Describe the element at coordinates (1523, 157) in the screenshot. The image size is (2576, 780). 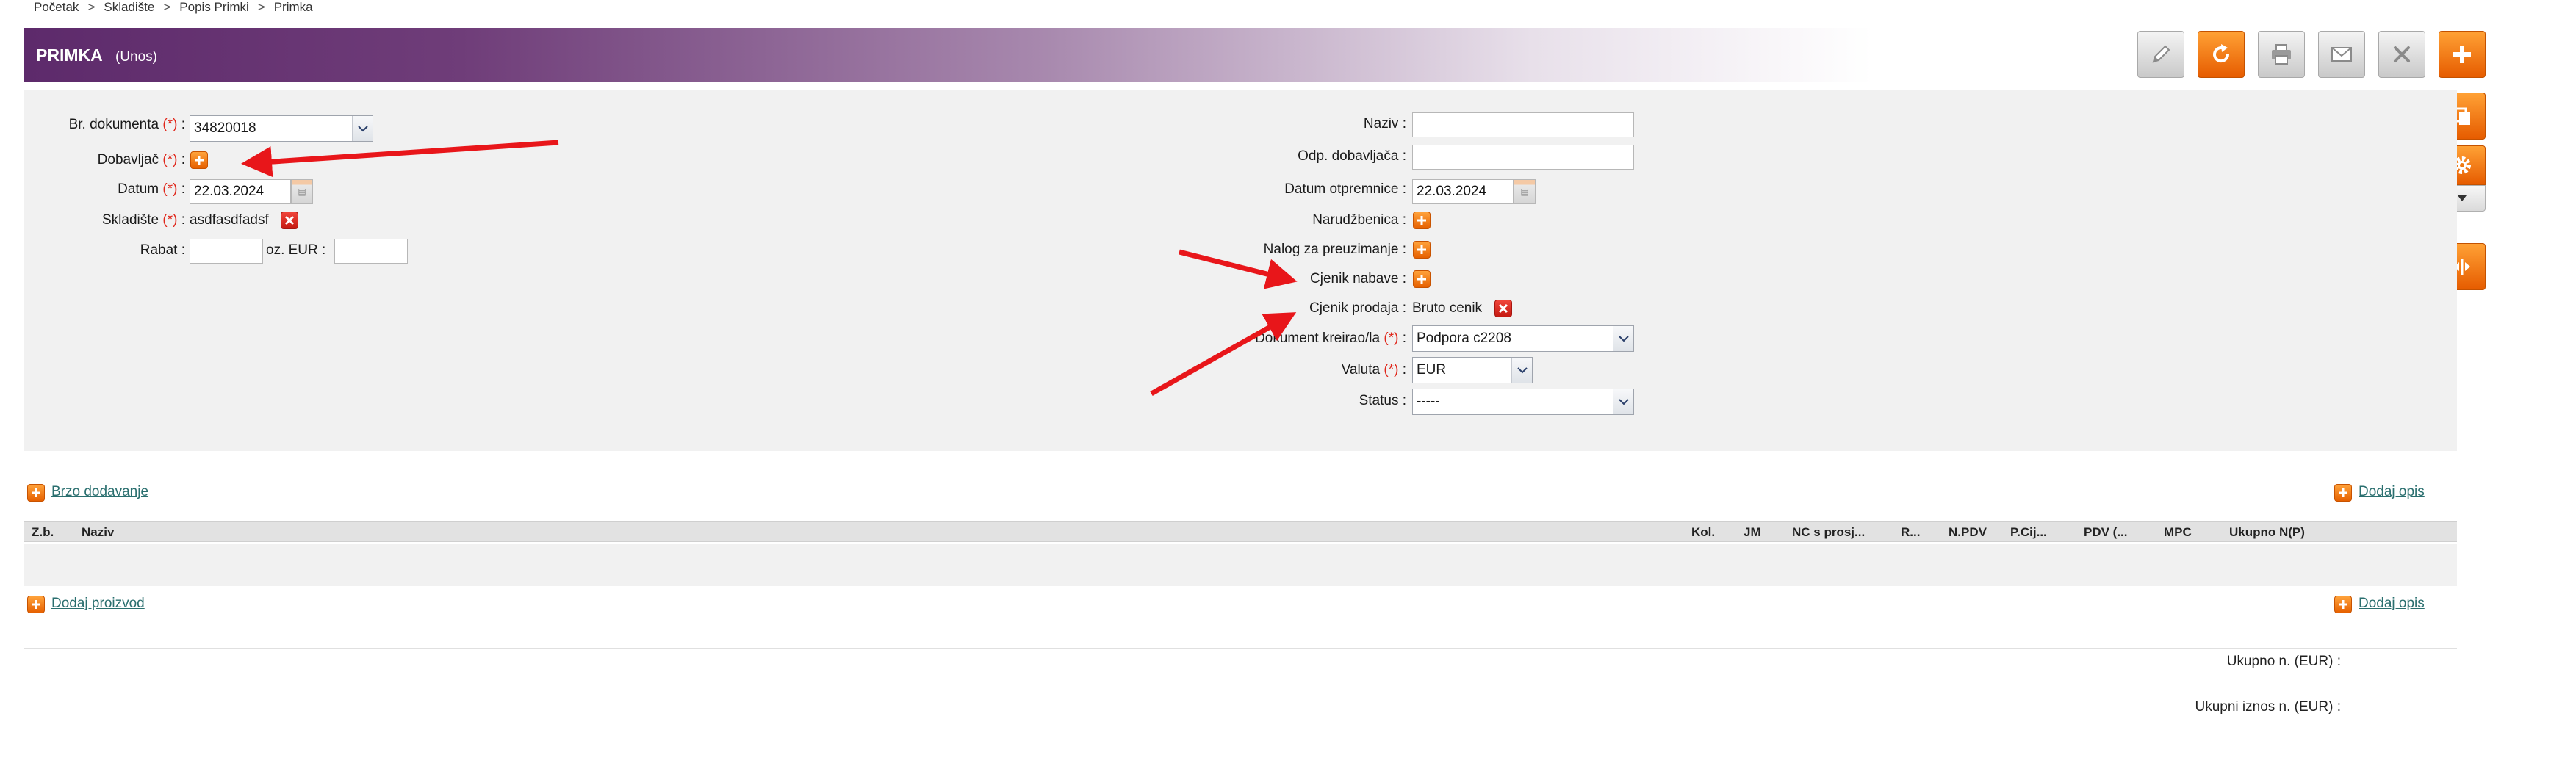
I see `odp-dobavljaca-input` at that location.